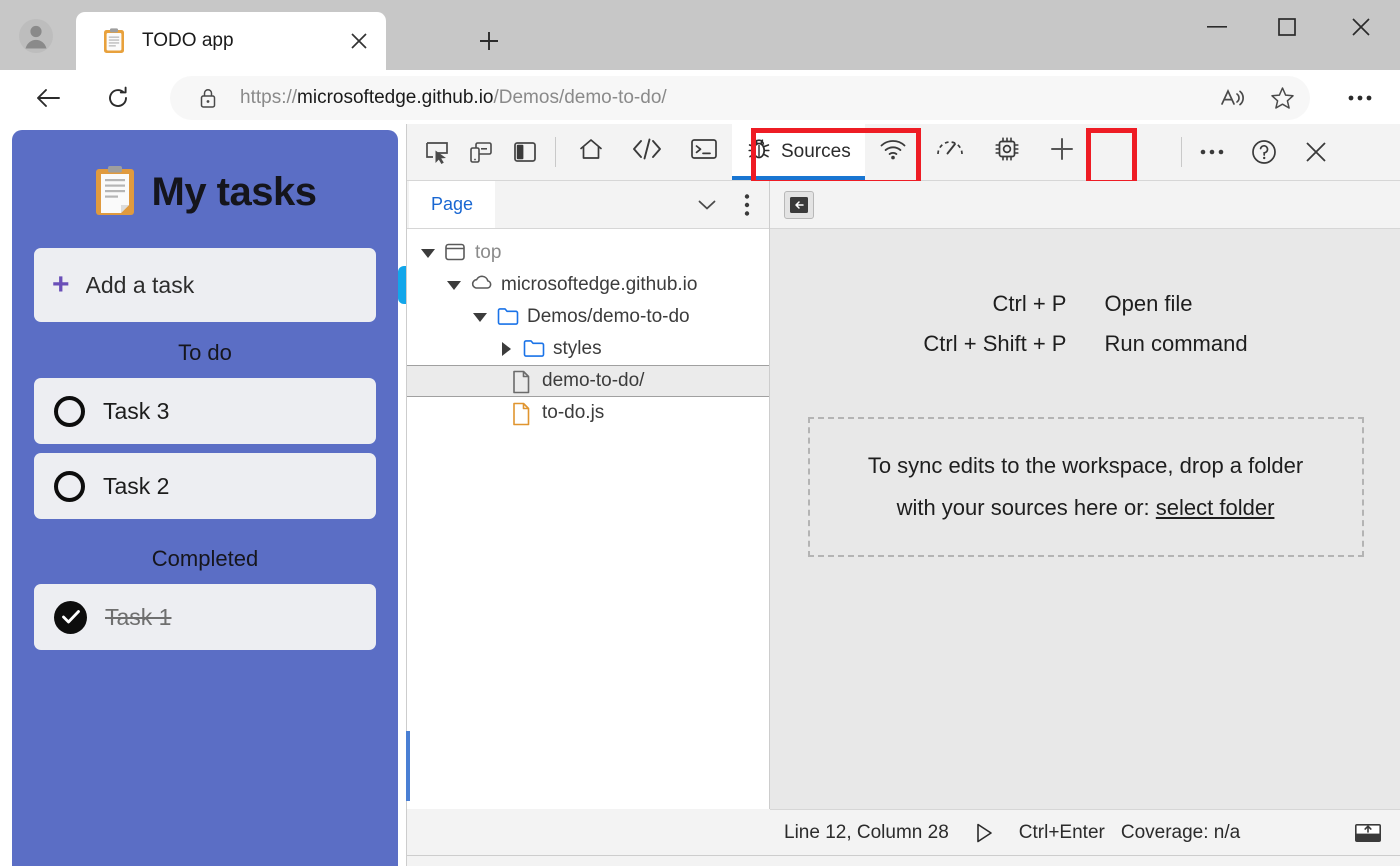 Image resolution: width=1400 pixels, height=866 pixels. I want to click on tree-item-folder-styles: styles, so click(588, 349).